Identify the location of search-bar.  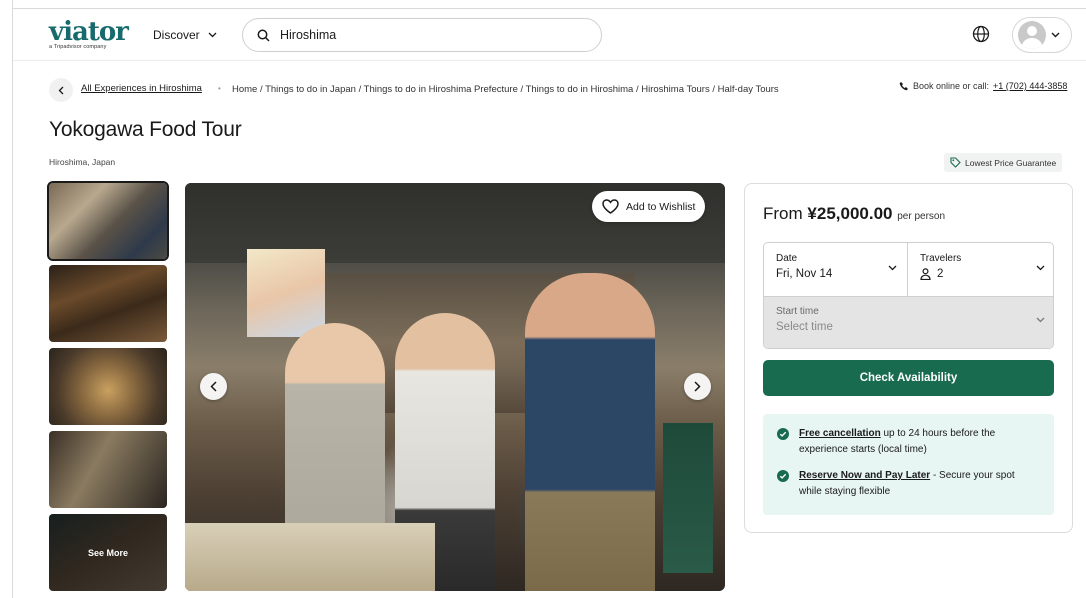
(422, 35).